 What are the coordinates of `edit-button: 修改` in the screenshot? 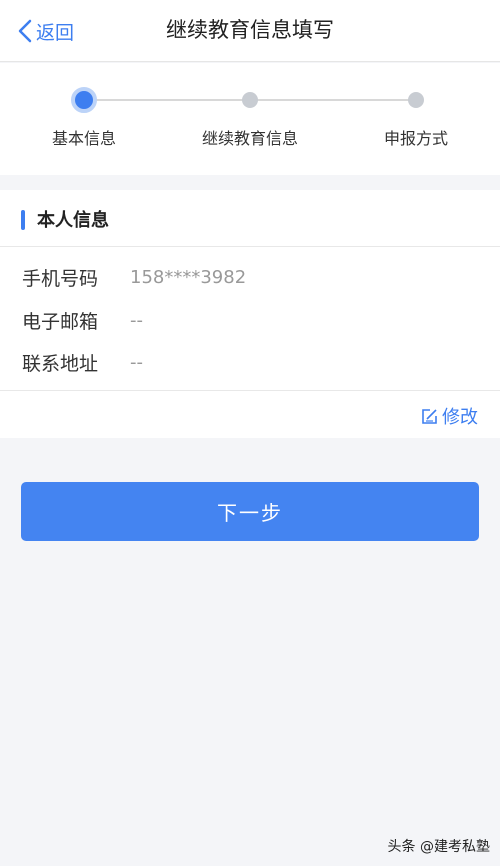 It's located at (449, 416).